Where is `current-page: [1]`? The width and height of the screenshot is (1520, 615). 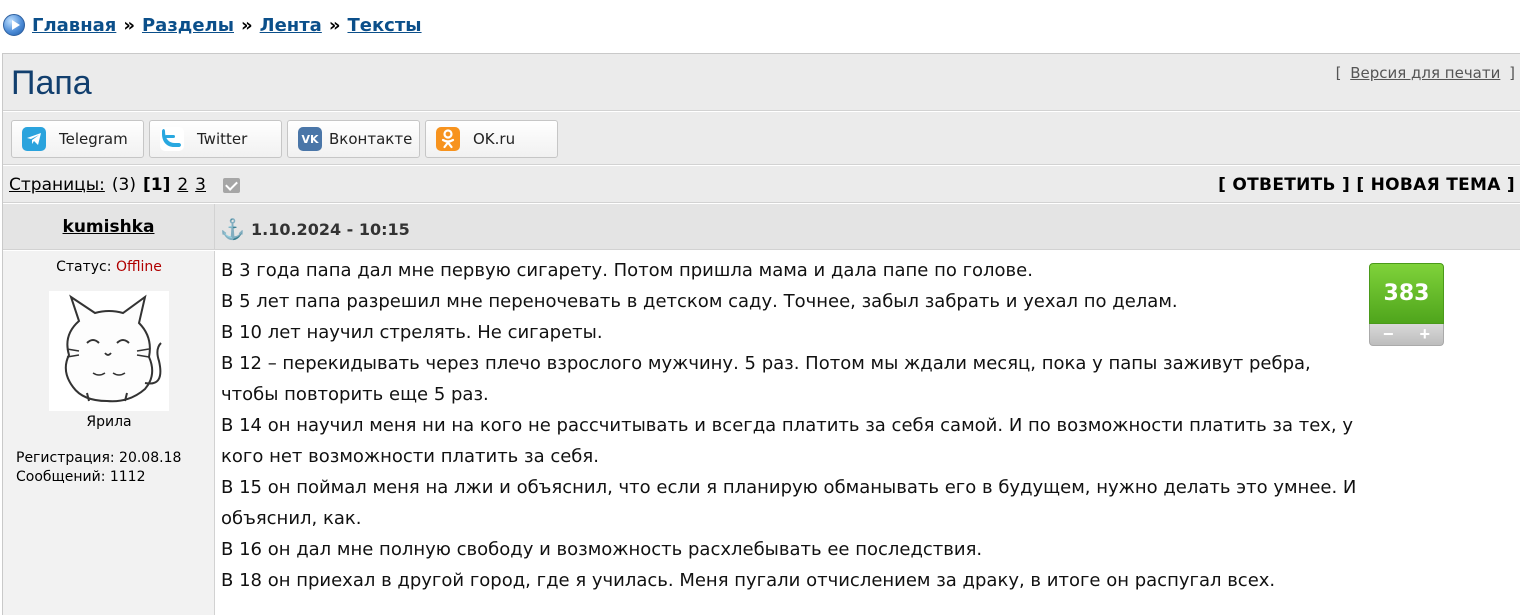 current-page: [1] is located at coordinates (156, 185).